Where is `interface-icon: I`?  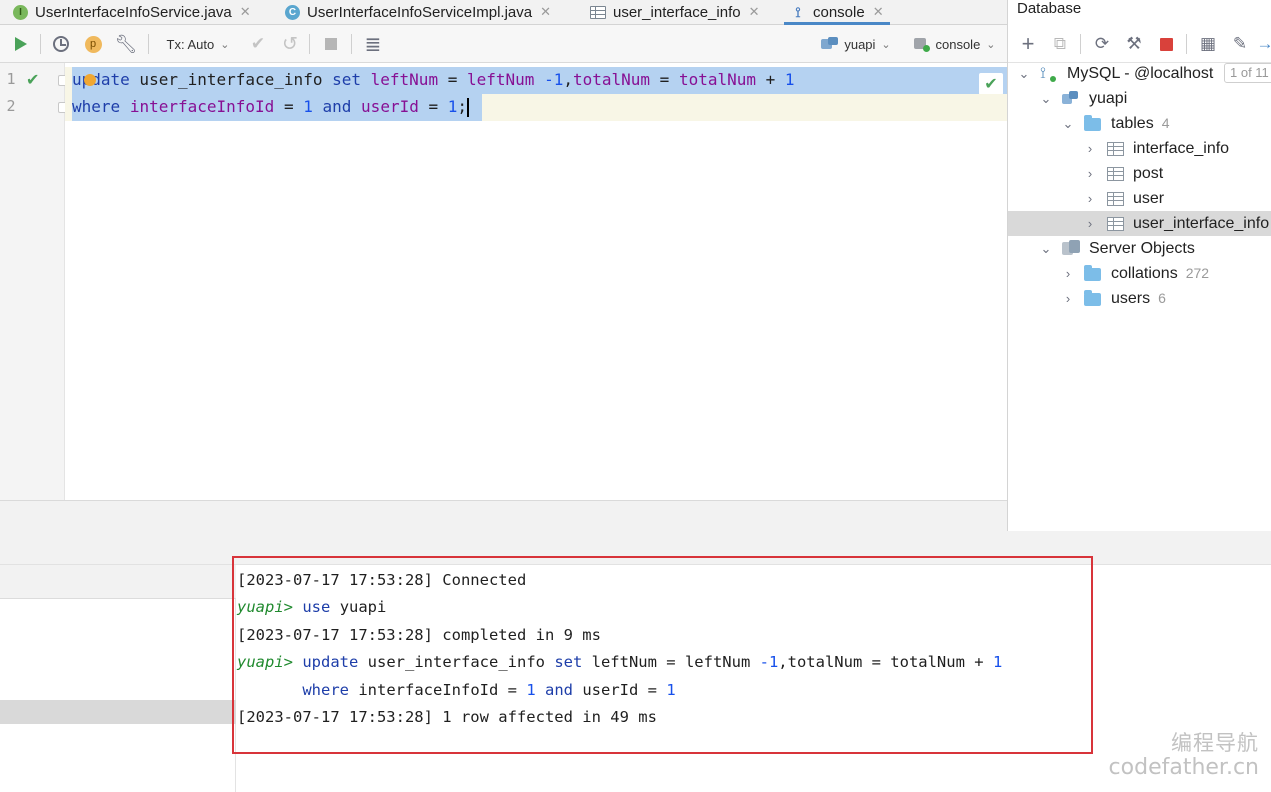
interface-icon: I is located at coordinates (20, 12).